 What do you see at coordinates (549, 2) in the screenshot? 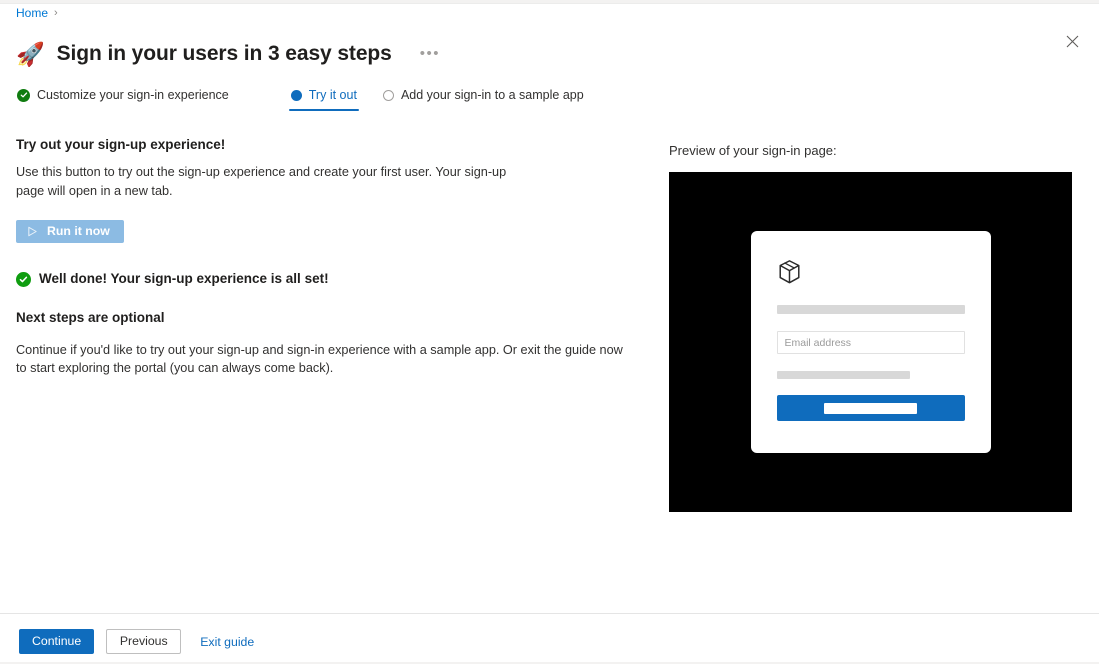
I see `top-strip` at bounding box center [549, 2].